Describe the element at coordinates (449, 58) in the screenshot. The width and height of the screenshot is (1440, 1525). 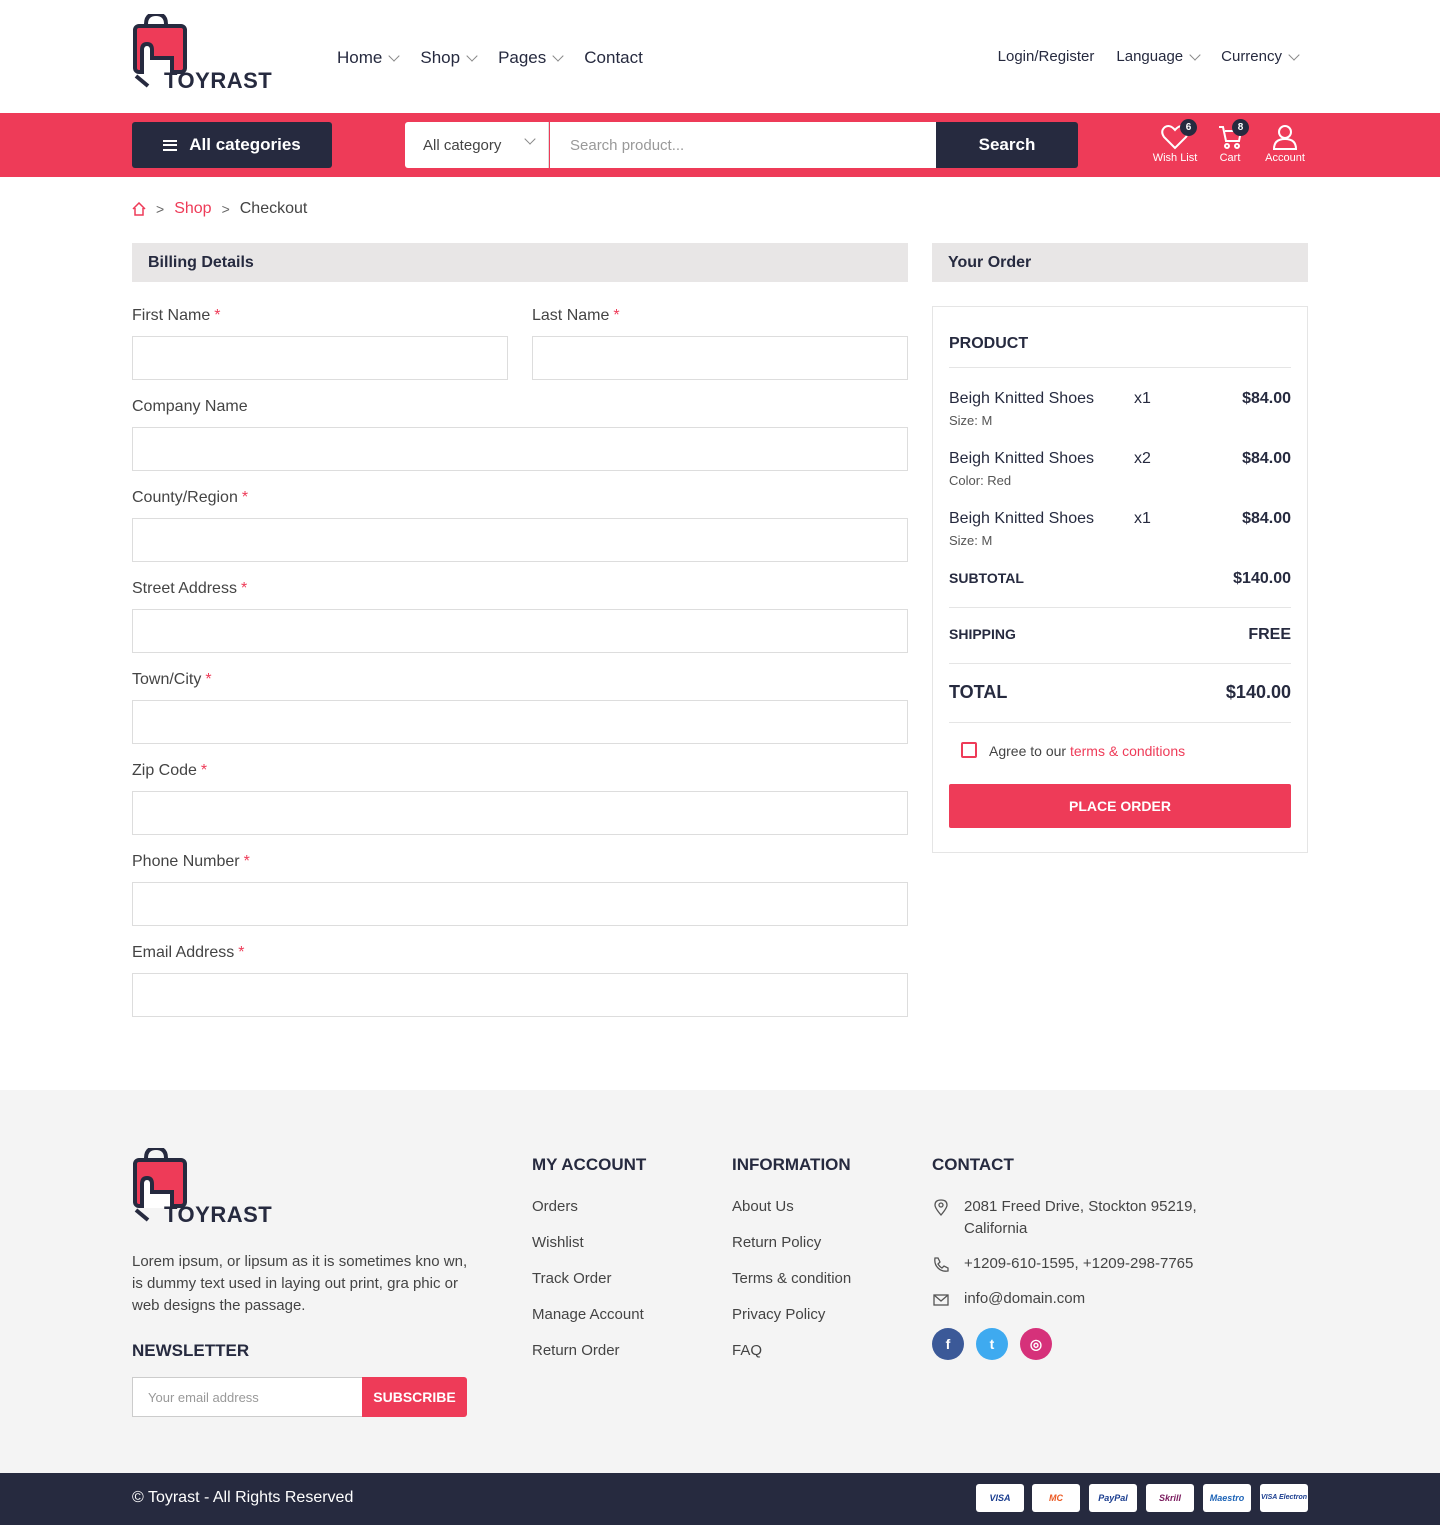
I see `nav-shop: Shop` at that location.